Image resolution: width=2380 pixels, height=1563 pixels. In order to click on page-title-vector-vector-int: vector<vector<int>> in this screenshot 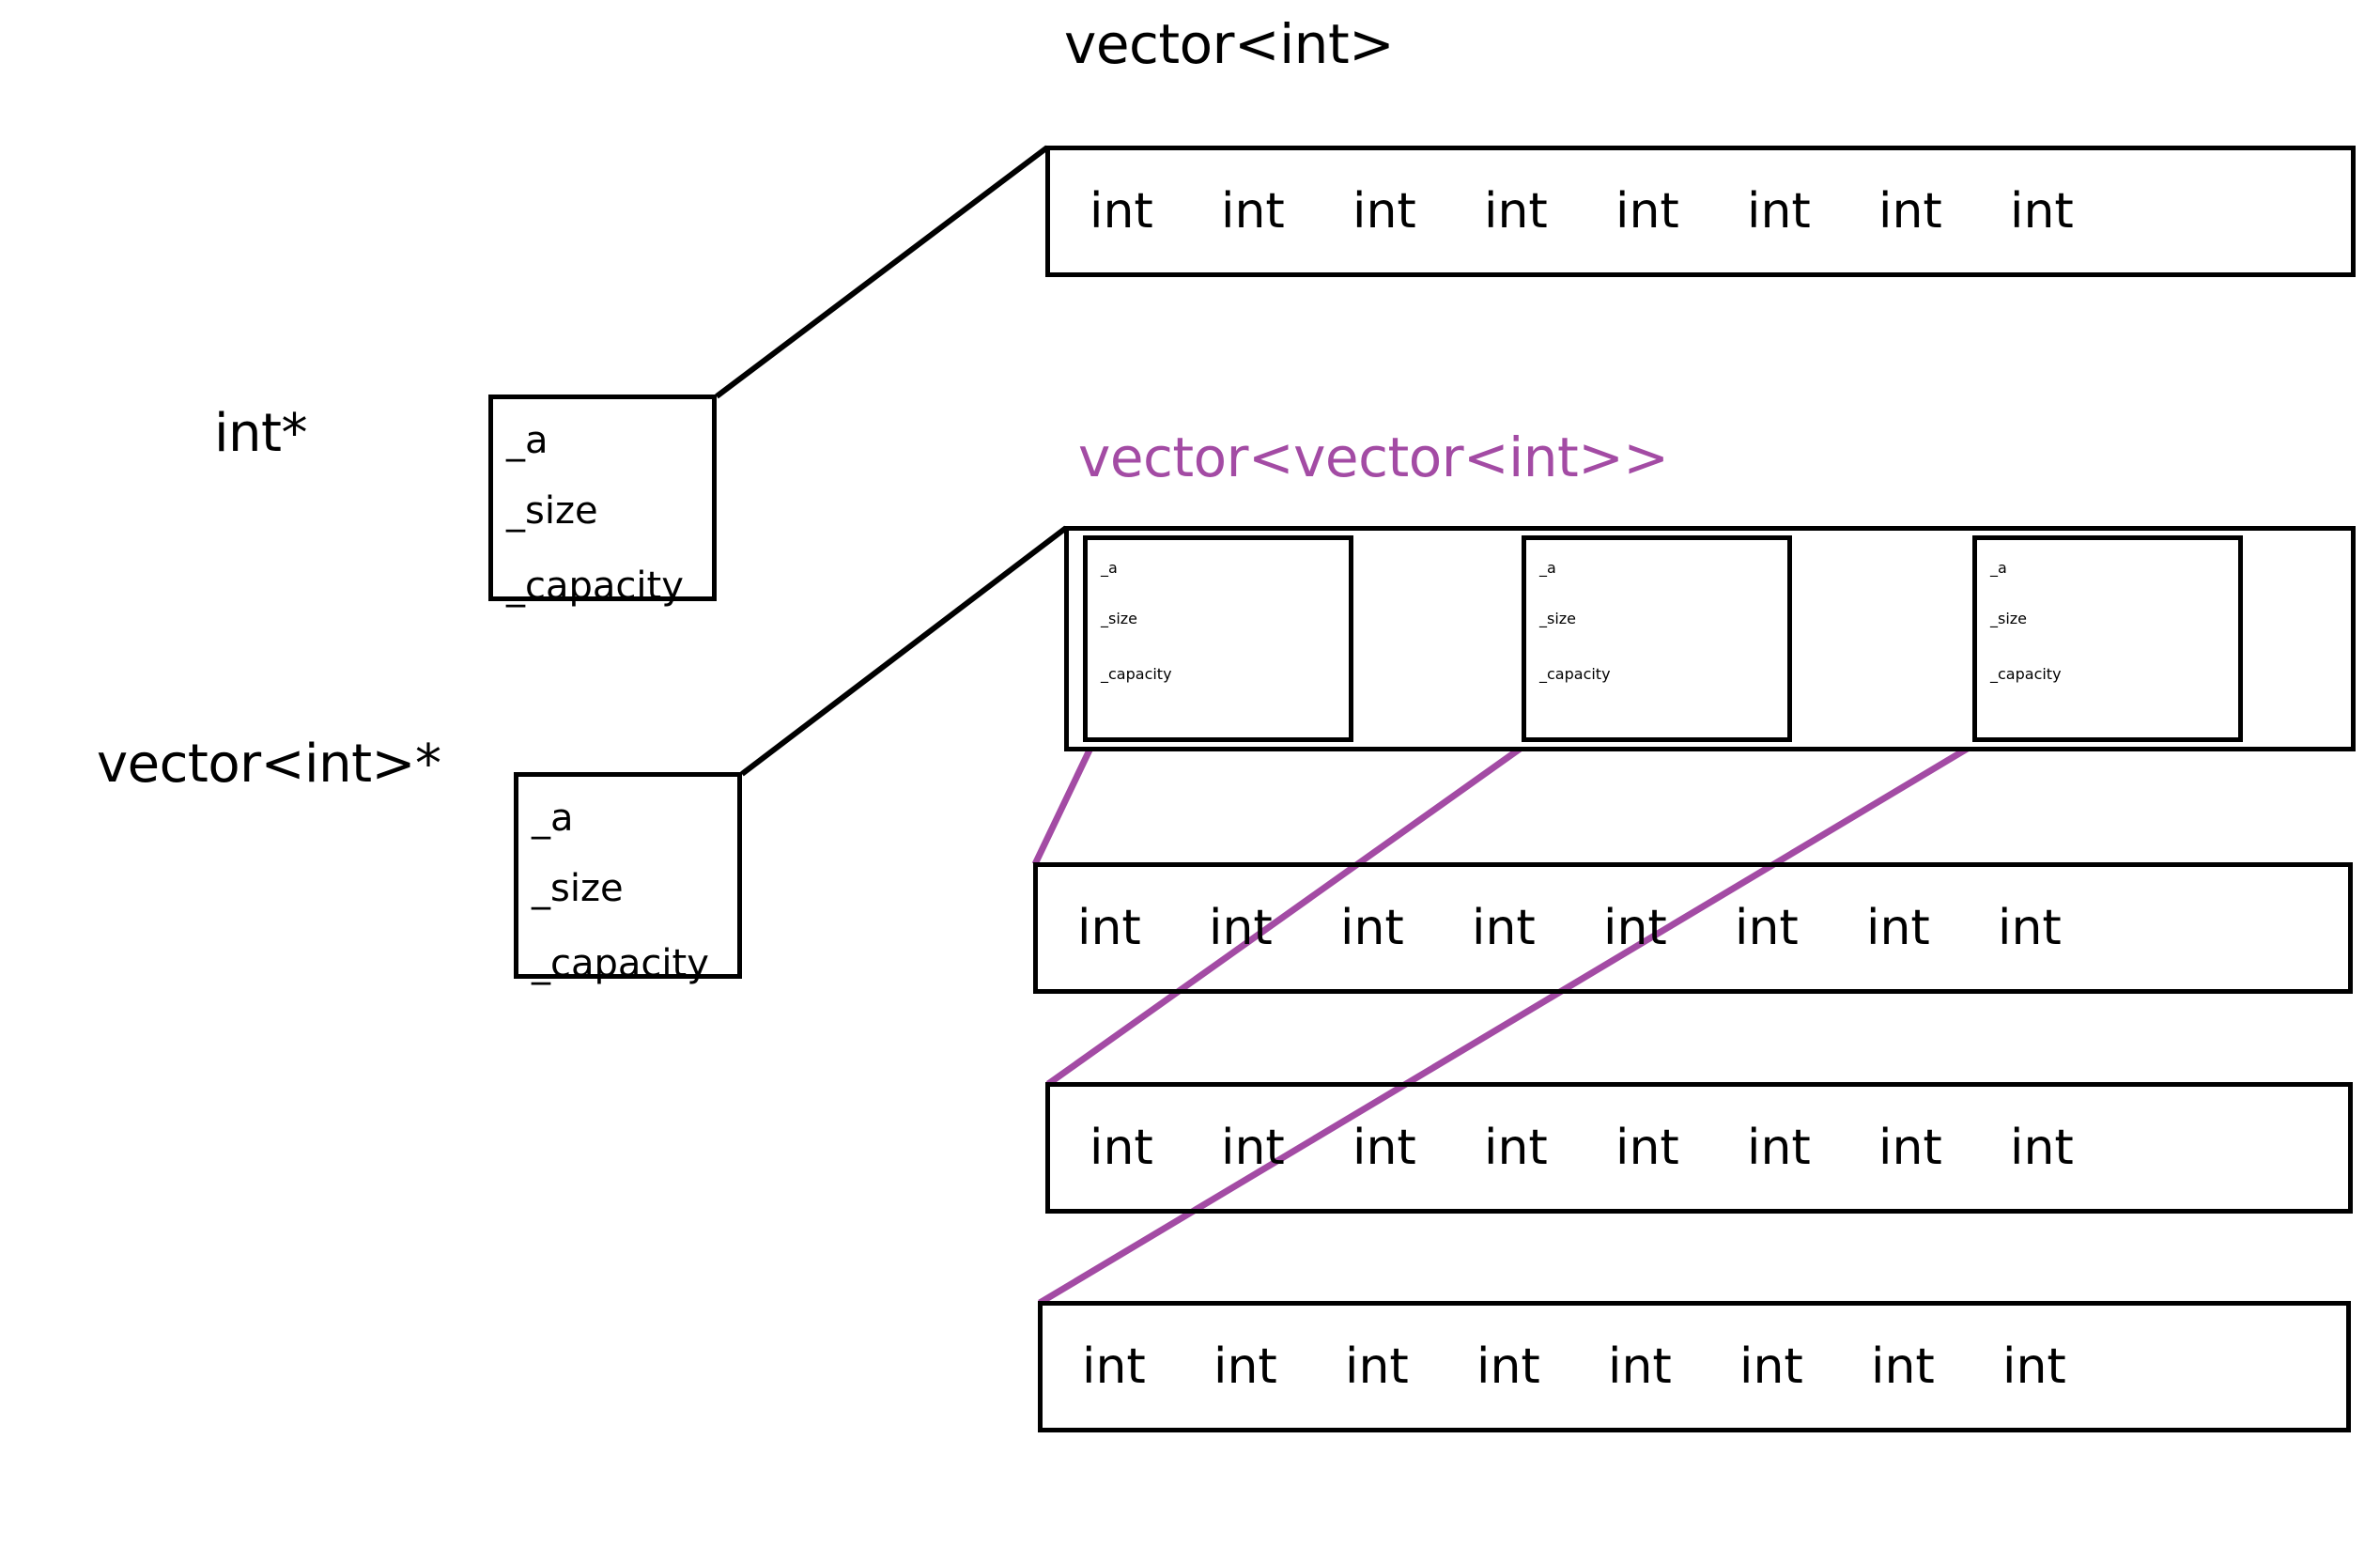, I will do `click(1373, 457)`.